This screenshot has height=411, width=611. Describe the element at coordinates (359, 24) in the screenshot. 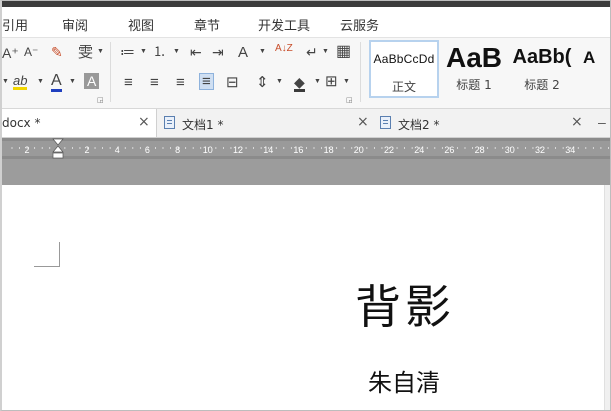

I see `menu-cloud-services: 云服务` at that location.